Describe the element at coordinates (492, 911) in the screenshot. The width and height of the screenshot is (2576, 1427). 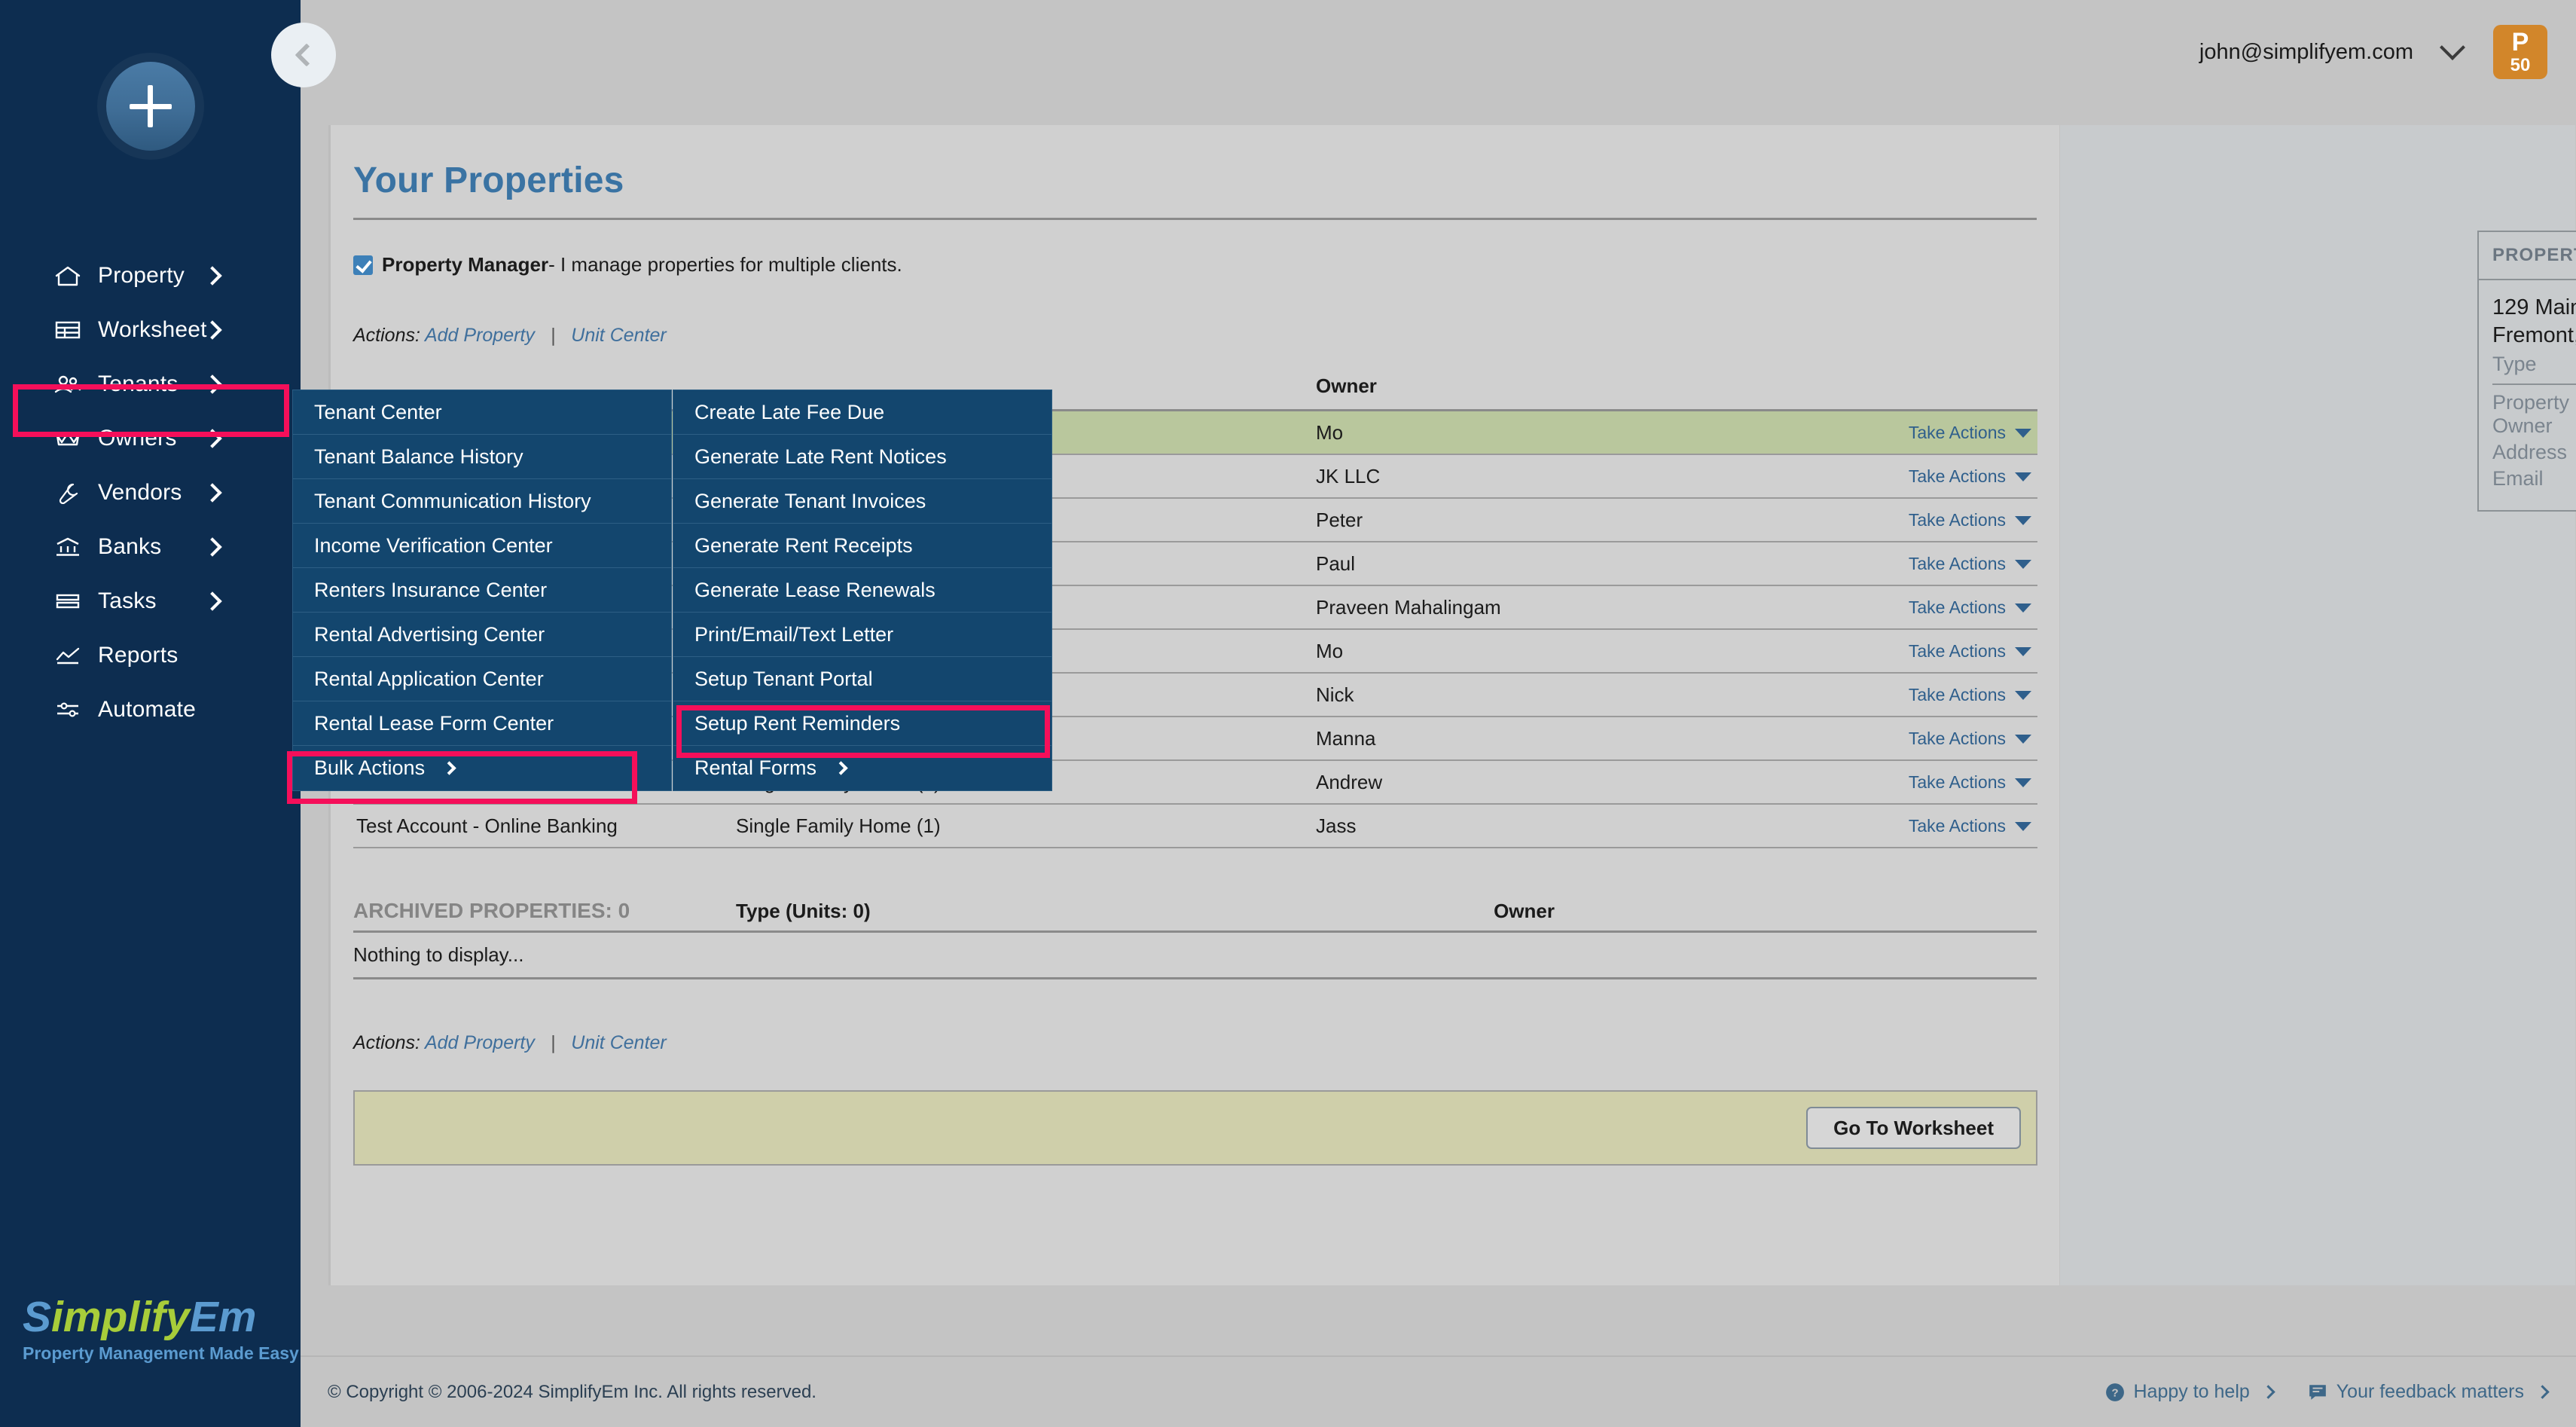
I see `archived-title: ARCHIVED PROPERTIES: 0` at that location.